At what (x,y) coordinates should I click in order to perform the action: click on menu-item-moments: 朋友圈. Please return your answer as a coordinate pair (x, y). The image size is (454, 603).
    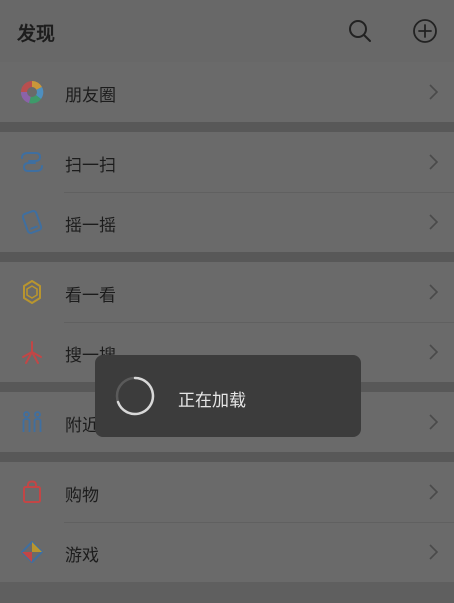
    Looking at the image, I should click on (227, 92).